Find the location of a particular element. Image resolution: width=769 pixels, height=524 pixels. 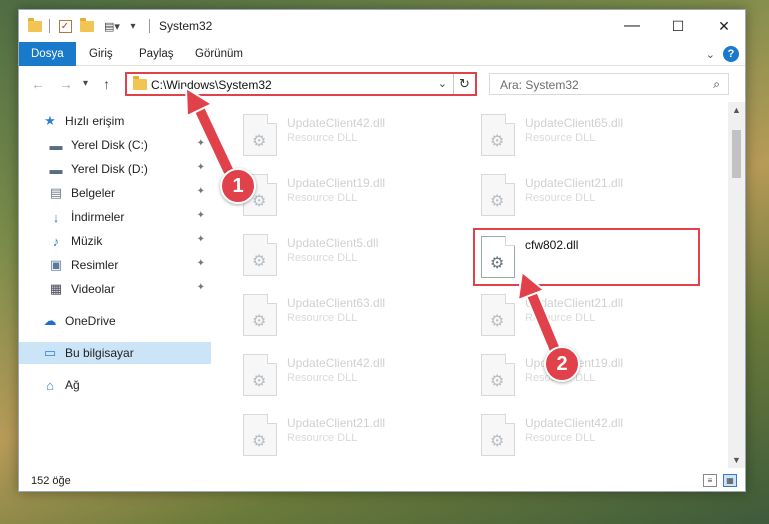

sidebar-item-music: ♪ Müzik ✦ is located at coordinates (115, 241).